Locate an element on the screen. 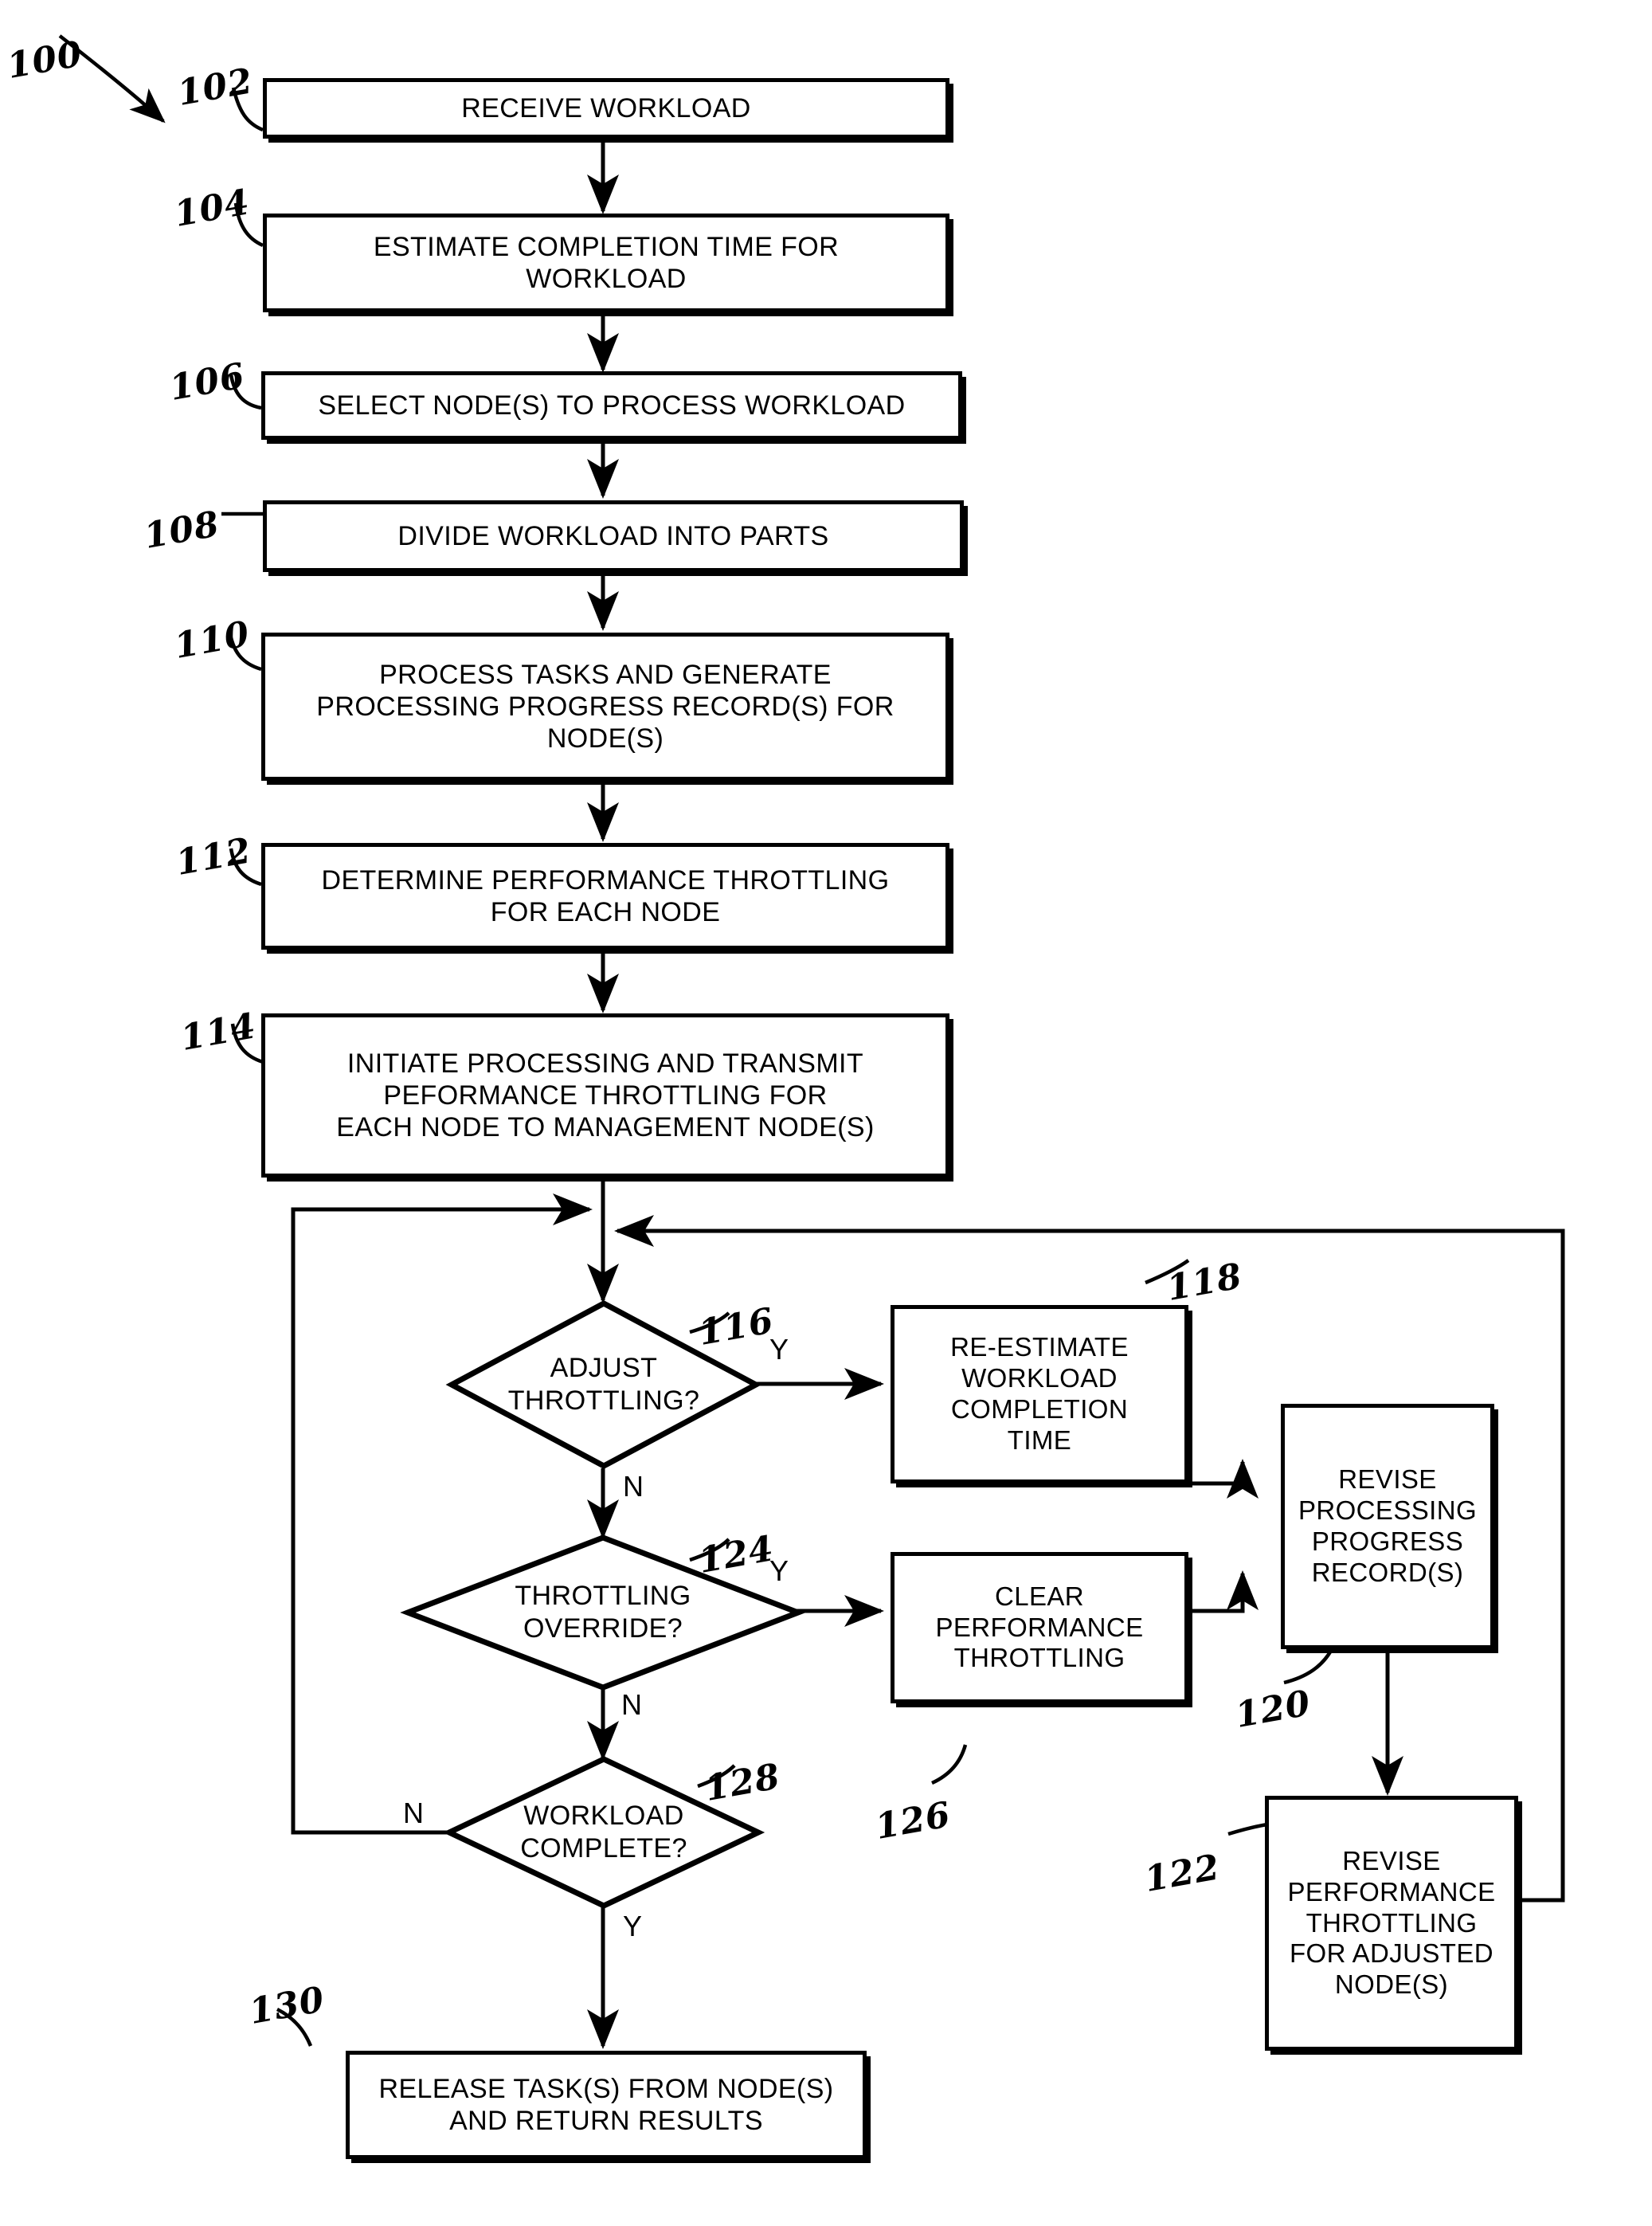 The width and height of the screenshot is (1652, 2226). step-box-106-label: SELECT NODE(S) TO PROCESS WORKLOAD is located at coordinates (612, 405).